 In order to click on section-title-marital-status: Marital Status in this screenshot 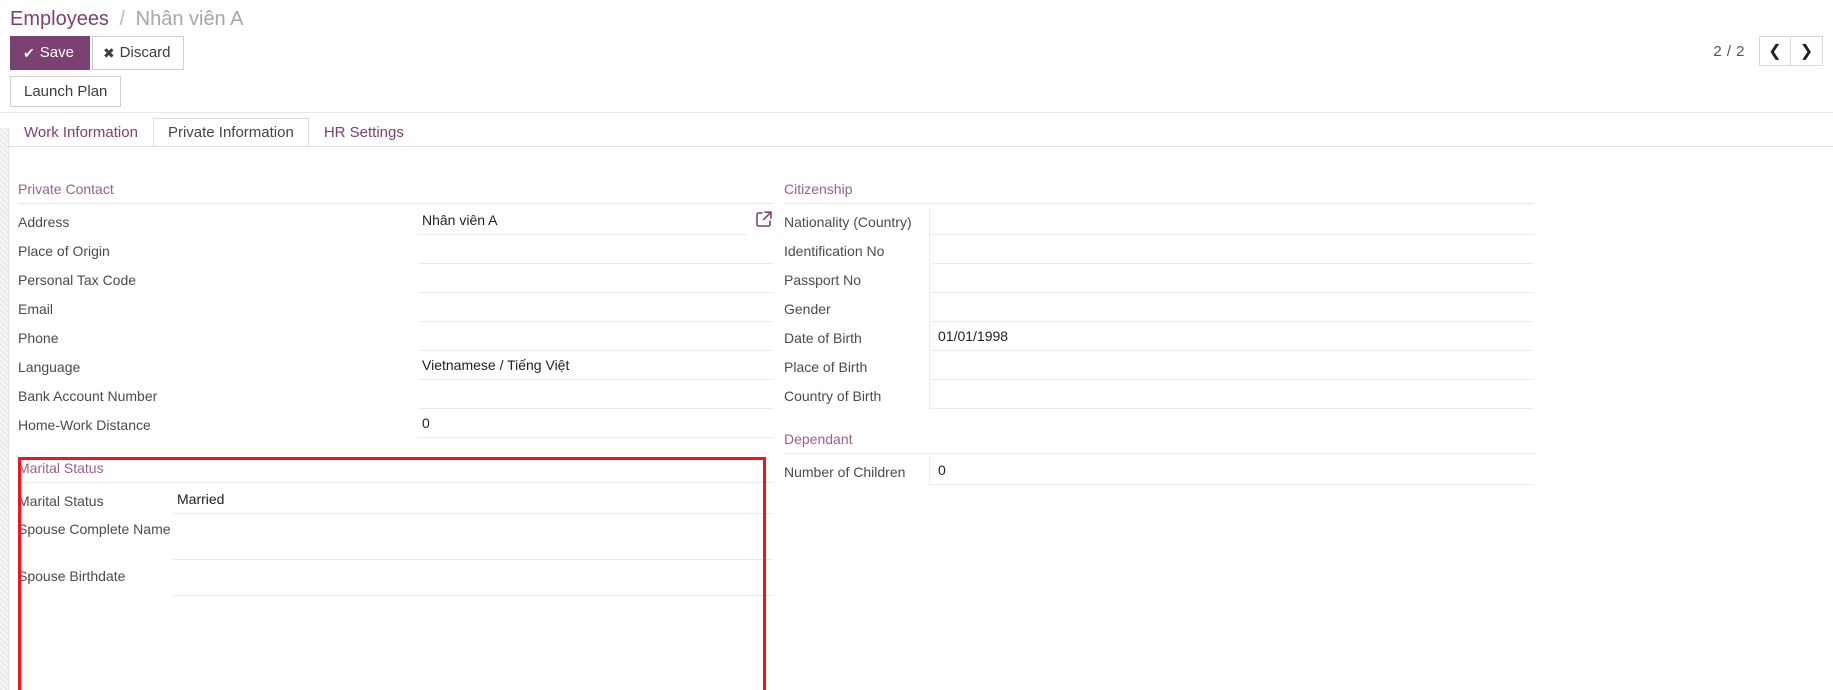, I will do `click(395, 471)`.